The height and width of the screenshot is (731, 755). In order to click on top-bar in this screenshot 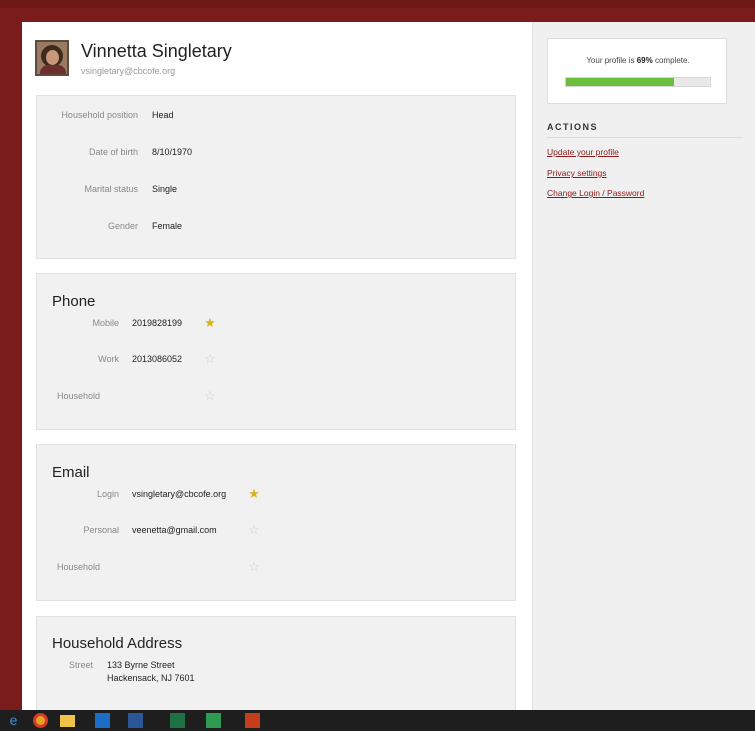, I will do `click(377, 4)`.